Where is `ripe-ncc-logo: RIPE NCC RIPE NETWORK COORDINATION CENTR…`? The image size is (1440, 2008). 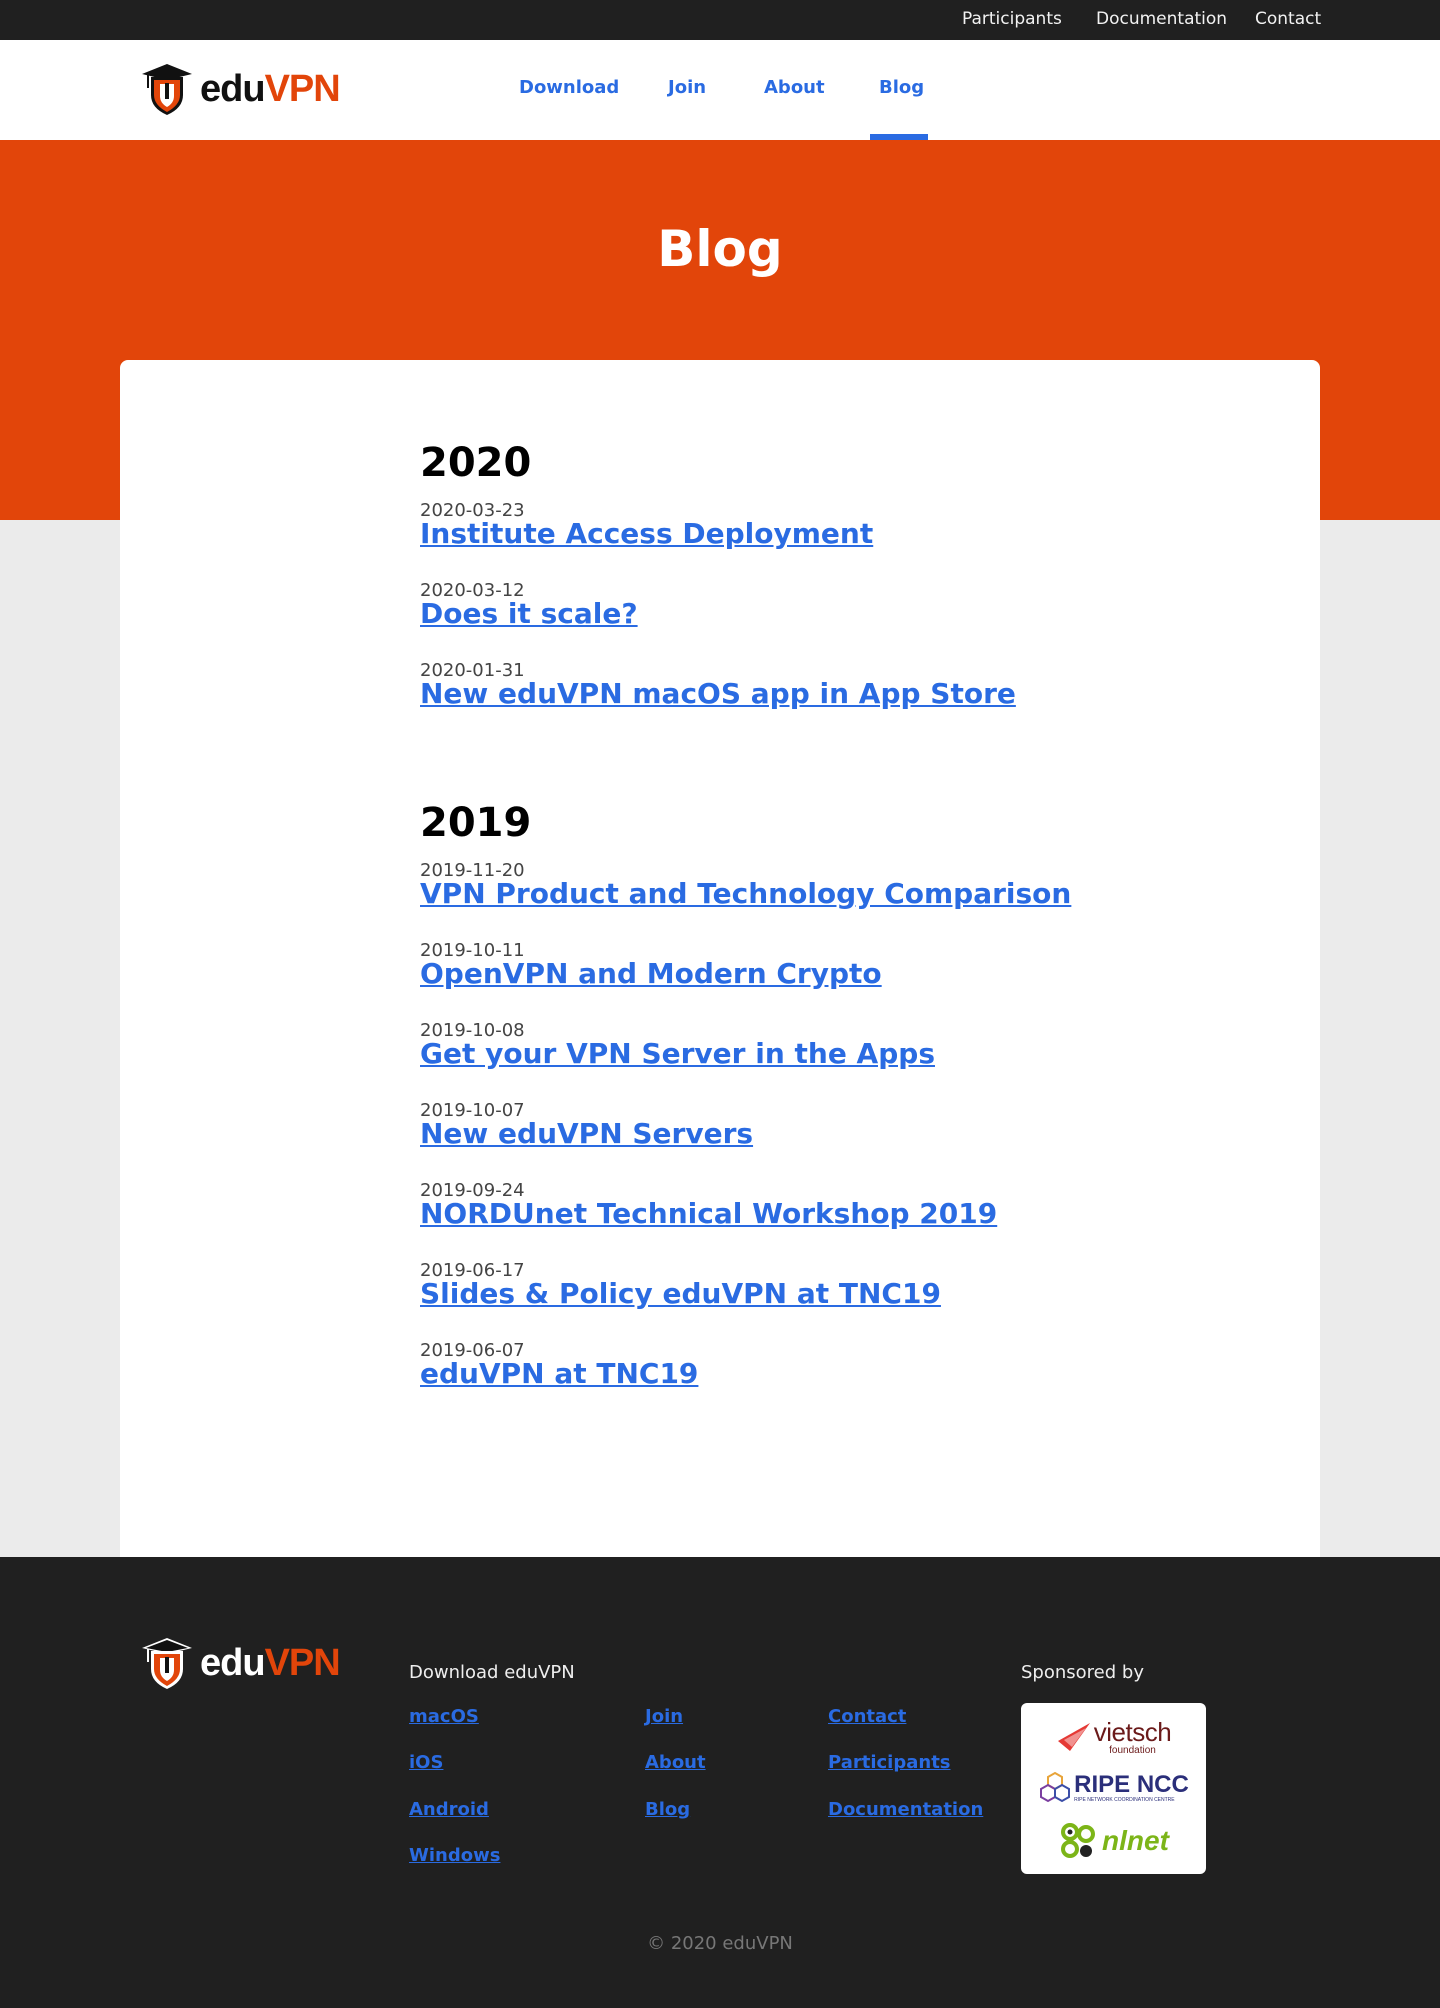
ripe-ncc-logo: RIPE NCC RIPE NETWORK COORDINATION CENTR… is located at coordinates (1113, 1788).